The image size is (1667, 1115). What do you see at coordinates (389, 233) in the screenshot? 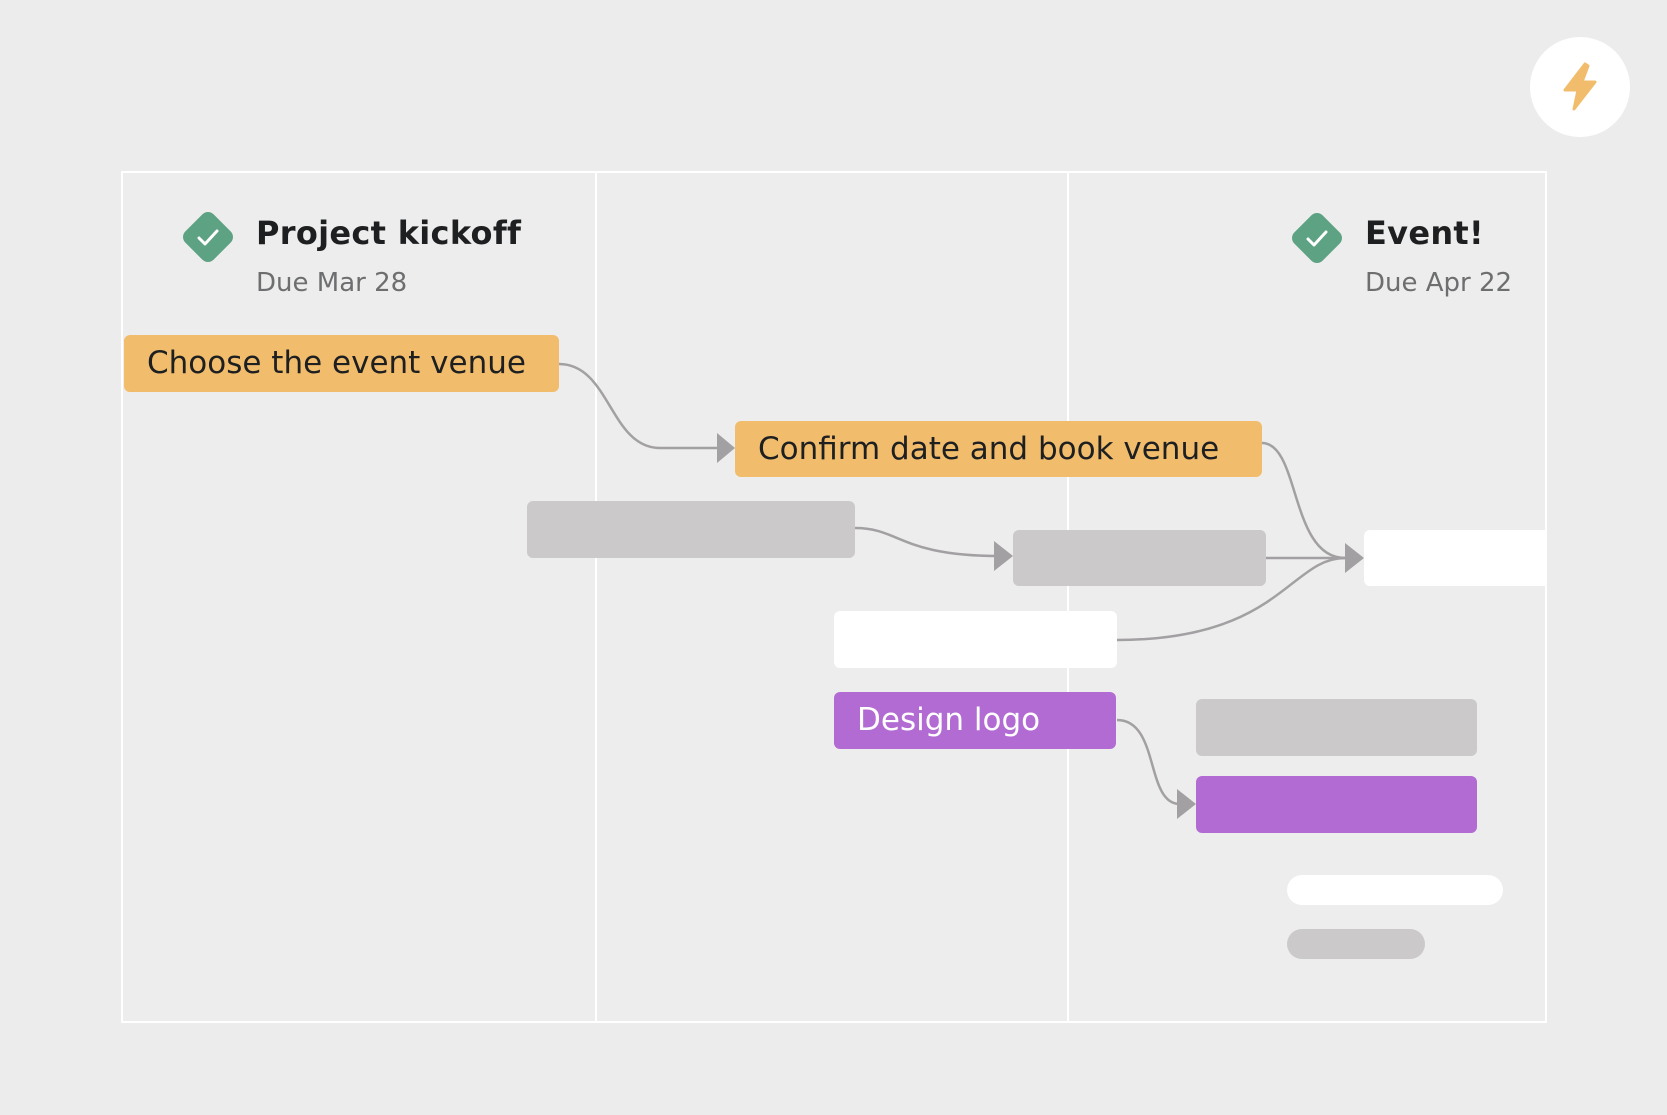
I see `milestone-title: Project kickoff` at bounding box center [389, 233].